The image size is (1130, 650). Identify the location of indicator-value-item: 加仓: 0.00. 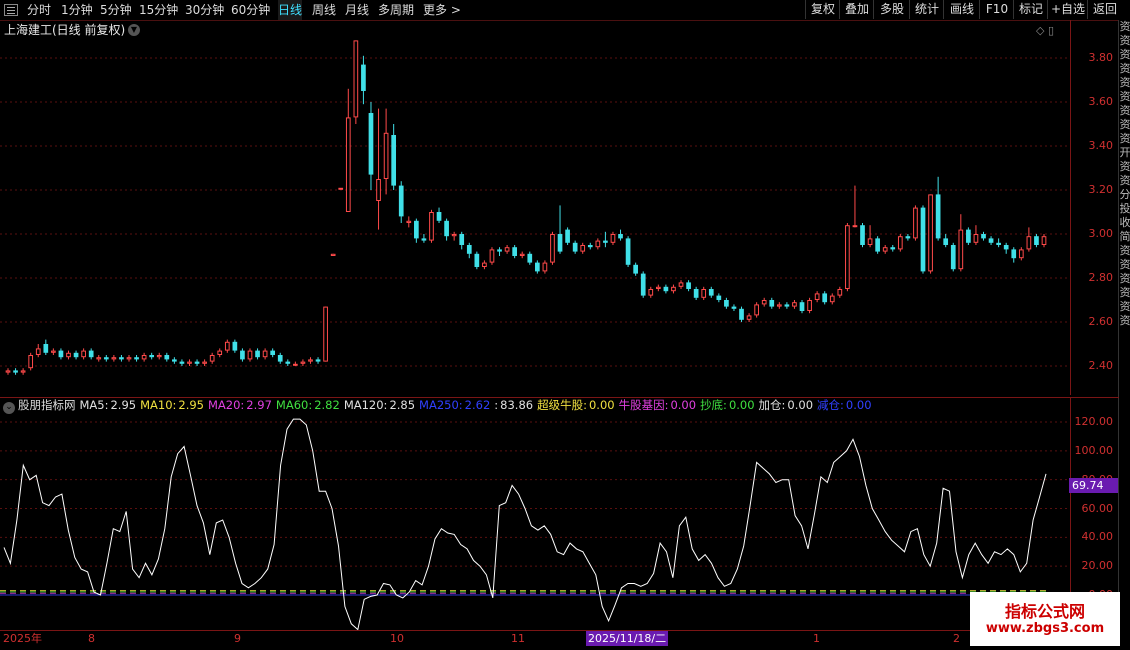
(786, 405).